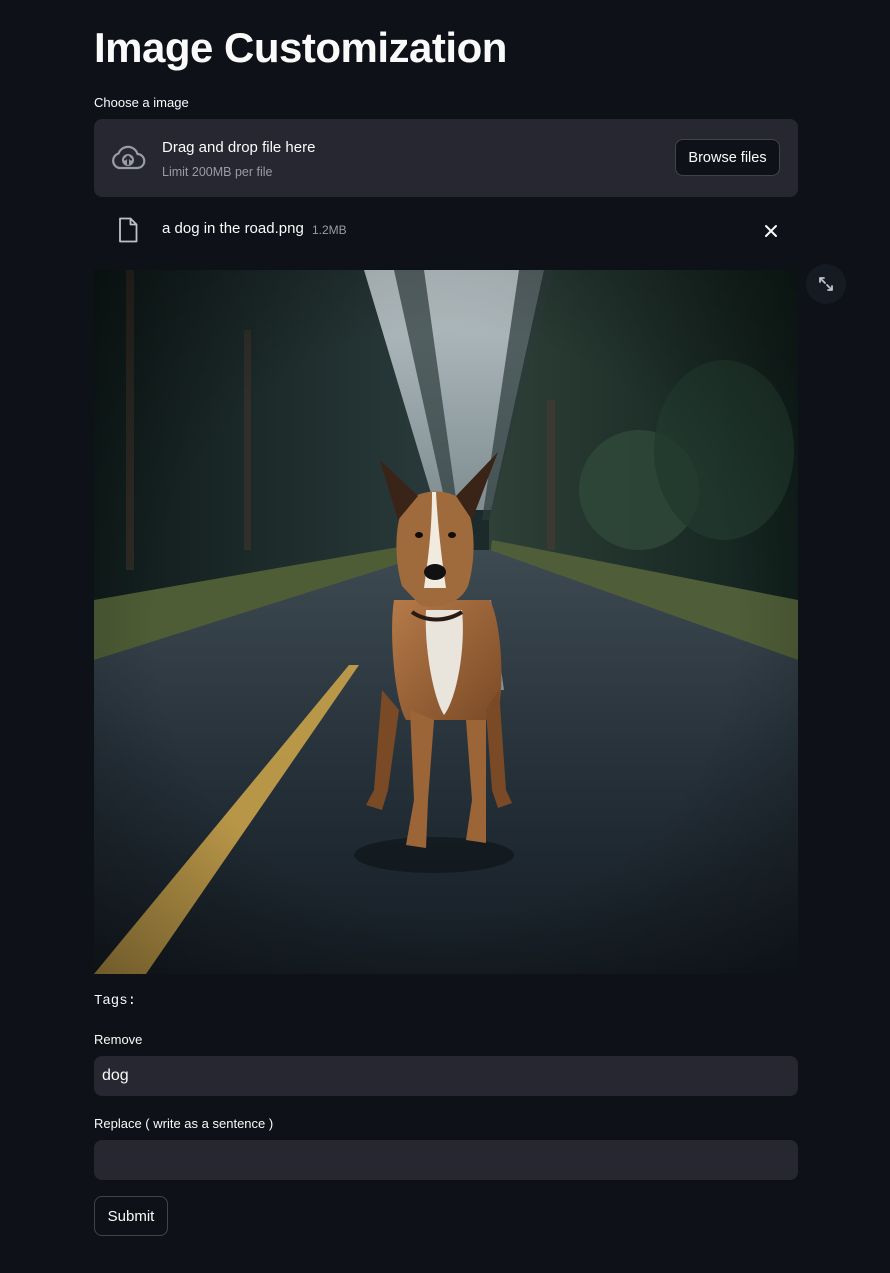 The image size is (890, 1273). Describe the element at coordinates (329, 230) in the screenshot. I see `uploaded-file-size: 1.2MB` at that location.